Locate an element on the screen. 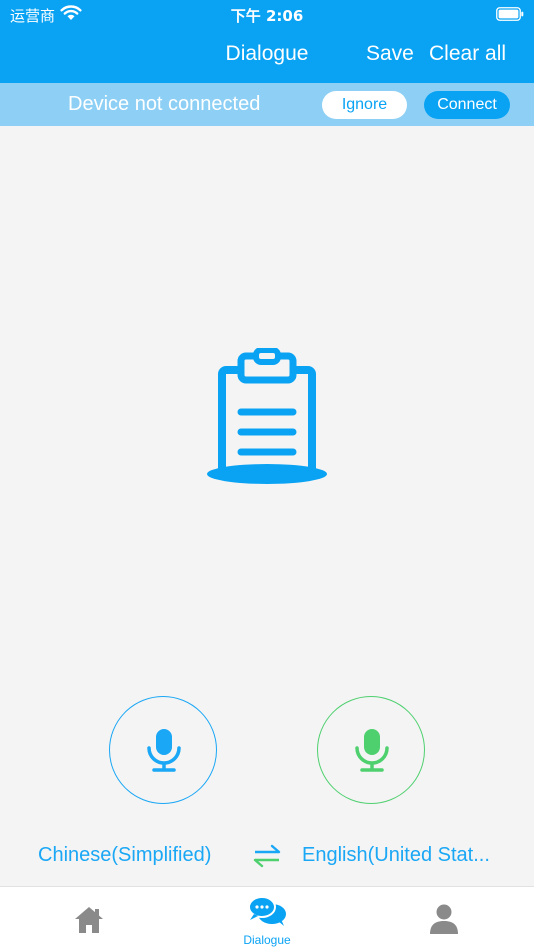 Image resolution: width=534 pixels, height=950 pixels. clear-all-button: Clear all is located at coordinates (467, 54).